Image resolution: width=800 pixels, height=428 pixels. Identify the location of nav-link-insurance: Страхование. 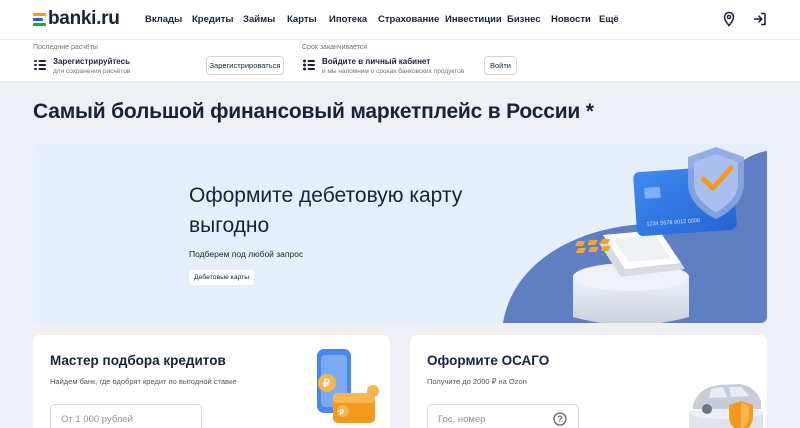
(408, 20).